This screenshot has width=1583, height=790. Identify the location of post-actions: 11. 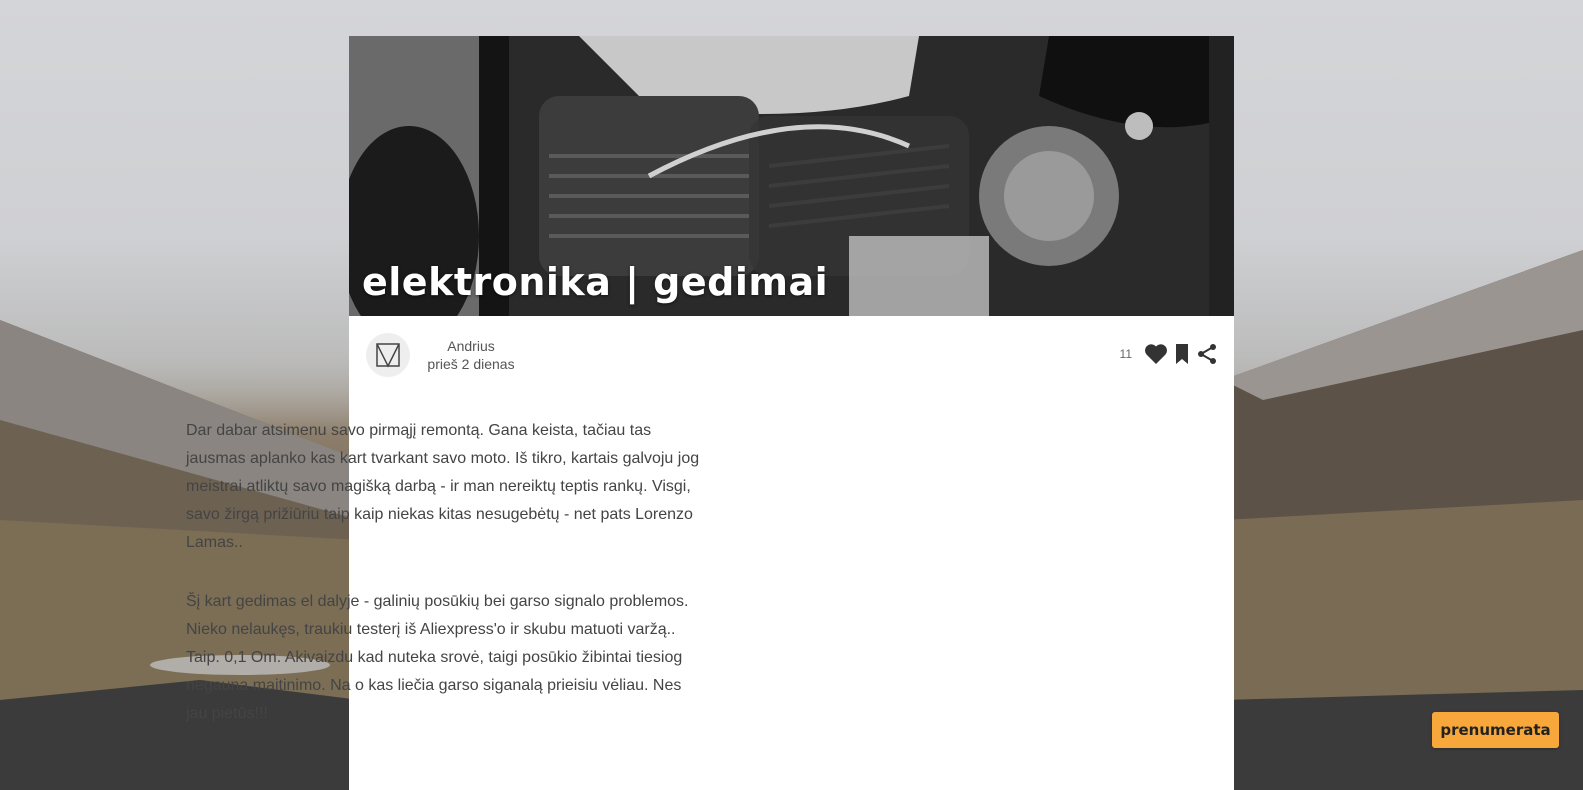
(1169, 354).